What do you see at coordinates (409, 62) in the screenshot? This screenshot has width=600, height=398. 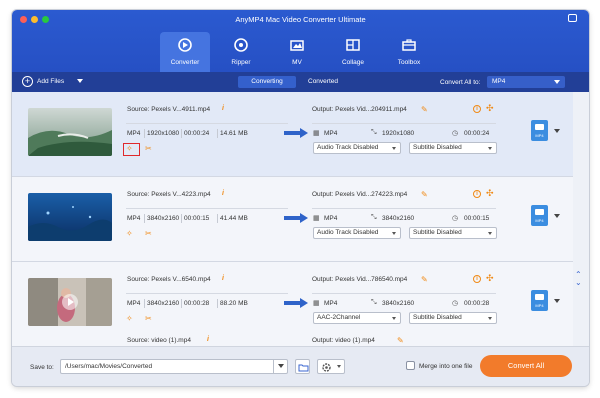 I see `nav-toolbox-label: Toolbox` at bounding box center [409, 62].